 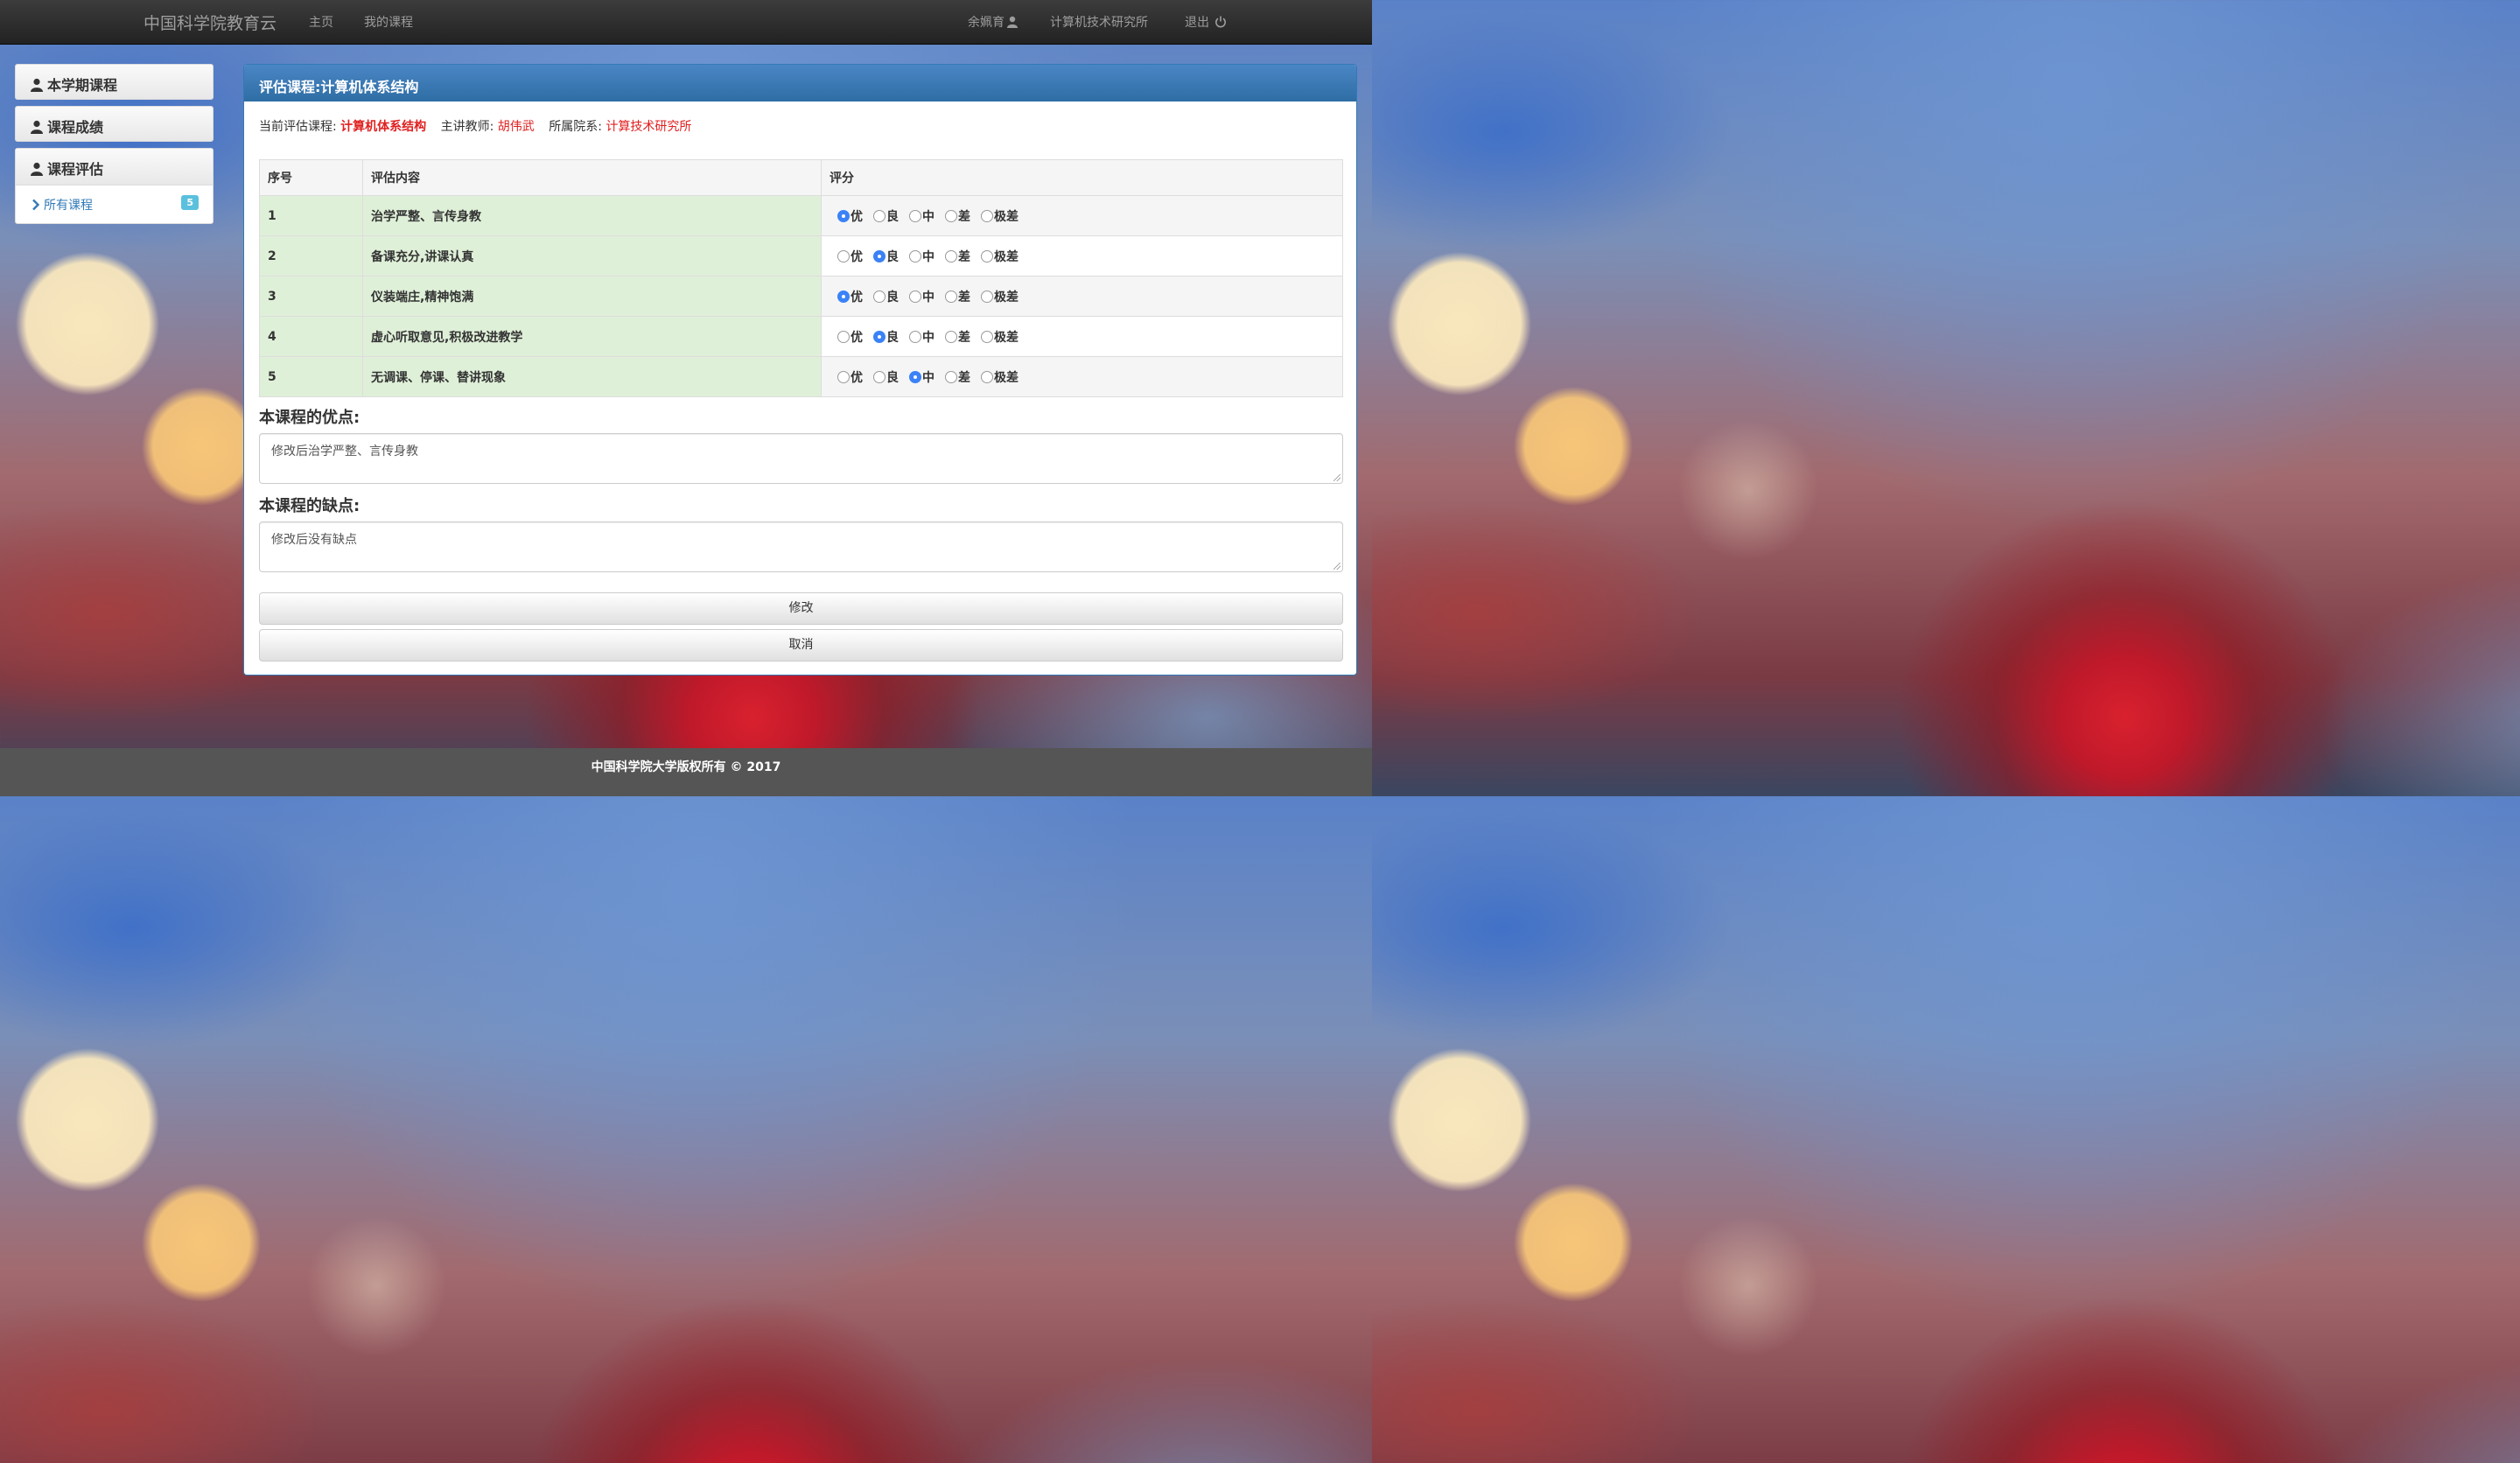 I want to click on row-number: 3, so click(x=311, y=296).